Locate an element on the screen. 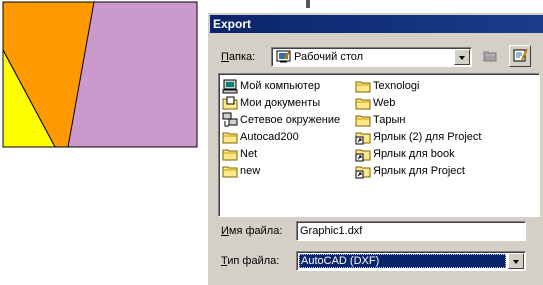 The height and width of the screenshot is (285, 543). list-item-label: Texnologi is located at coordinates (396, 86).